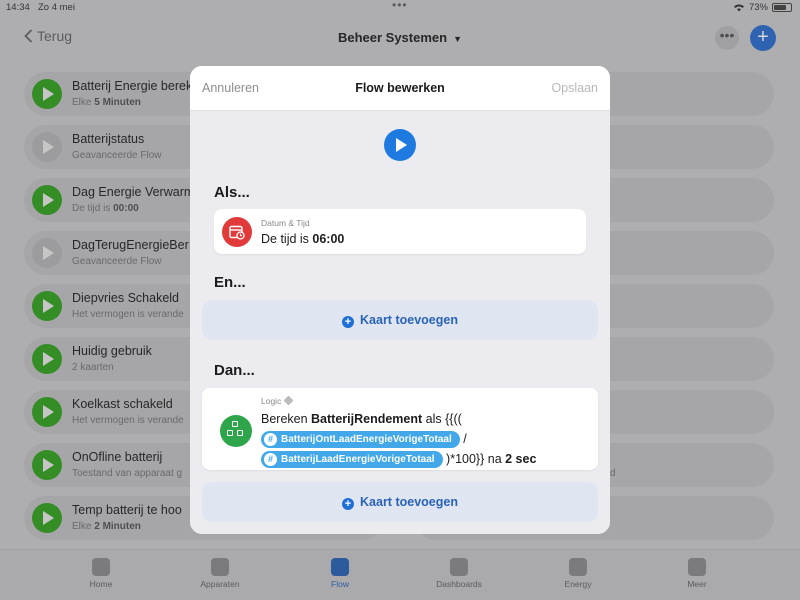  Describe the element at coordinates (328, 239) in the screenshot. I see `when-time-value: 06:00` at that location.